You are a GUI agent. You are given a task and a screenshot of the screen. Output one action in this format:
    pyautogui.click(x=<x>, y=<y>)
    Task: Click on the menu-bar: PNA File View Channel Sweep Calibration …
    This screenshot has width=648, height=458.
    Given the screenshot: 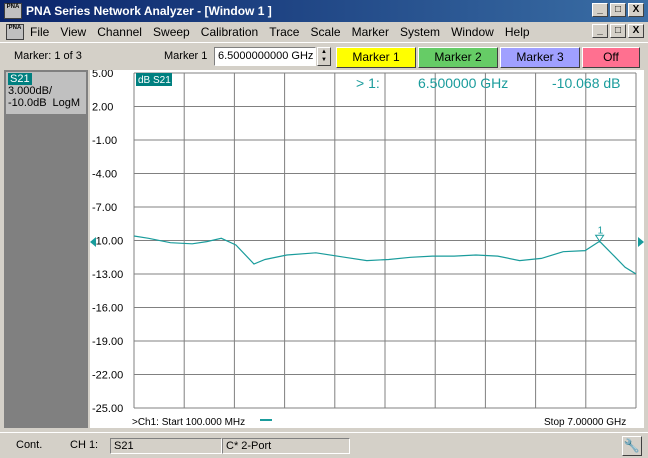 What is the action you would take?
    pyautogui.click(x=324, y=32)
    